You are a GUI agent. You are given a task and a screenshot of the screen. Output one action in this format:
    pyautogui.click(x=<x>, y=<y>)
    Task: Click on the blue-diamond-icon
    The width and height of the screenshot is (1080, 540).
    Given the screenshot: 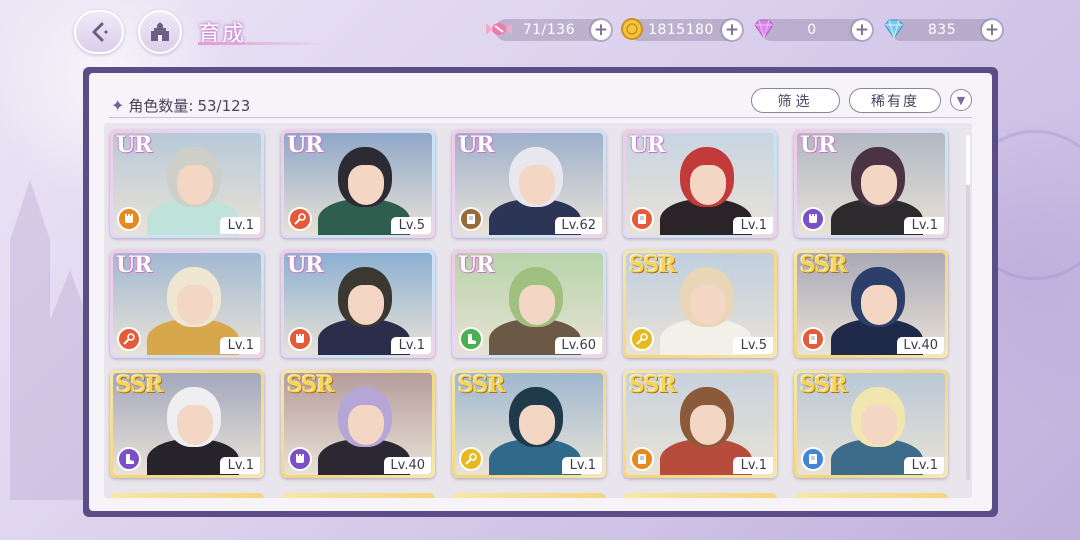 What is the action you would take?
    pyautogui.click(x=894, y=29)
    